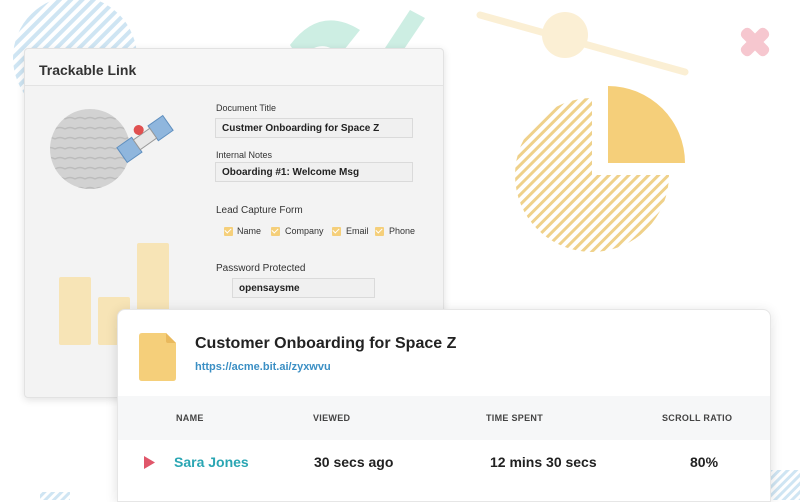 Image resolution: width=800 pixels, height=502 pixels. I want to click on internal-notes-label: Internal Notes, so click(244, 155).